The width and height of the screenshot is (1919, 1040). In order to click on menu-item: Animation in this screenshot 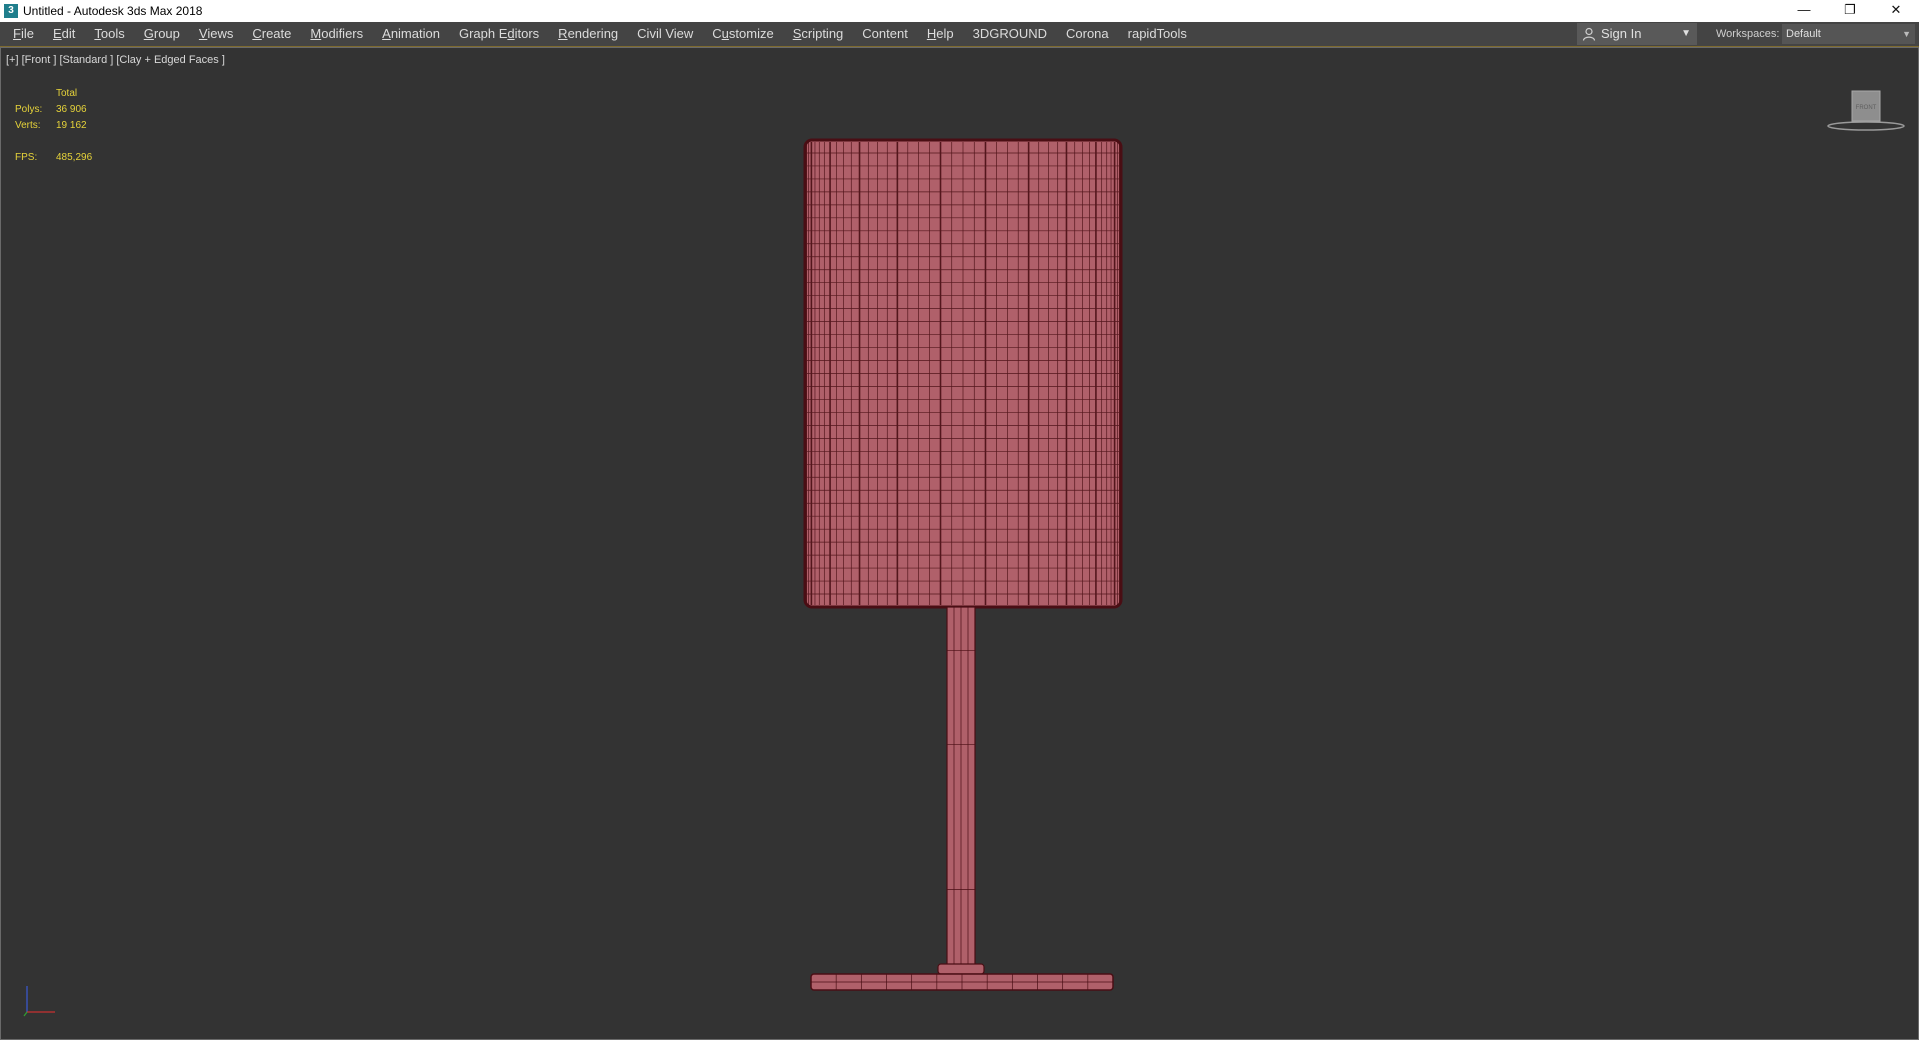, I will do `click(413, 34)`.